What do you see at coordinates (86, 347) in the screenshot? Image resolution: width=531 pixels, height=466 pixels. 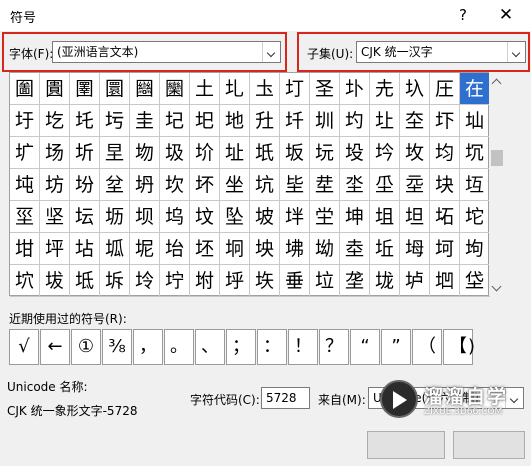 I see `recent-symbol-cell: ①` at bounding box center [86, 347].